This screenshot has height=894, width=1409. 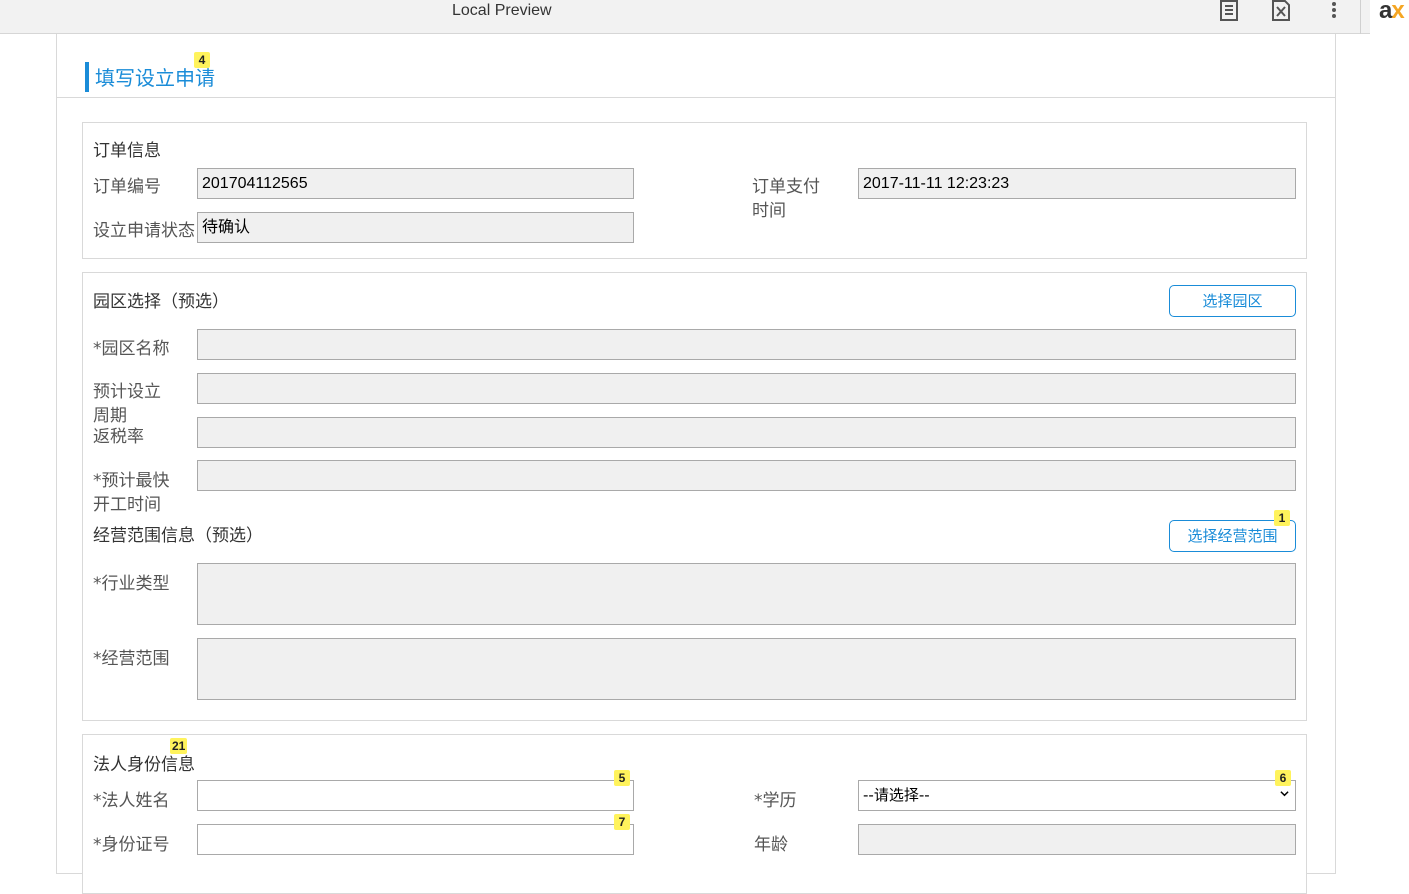 What do you see at coordinates (746, 432) in the screenshot?
I see `rebate-field` at bounding box center [746, 432].